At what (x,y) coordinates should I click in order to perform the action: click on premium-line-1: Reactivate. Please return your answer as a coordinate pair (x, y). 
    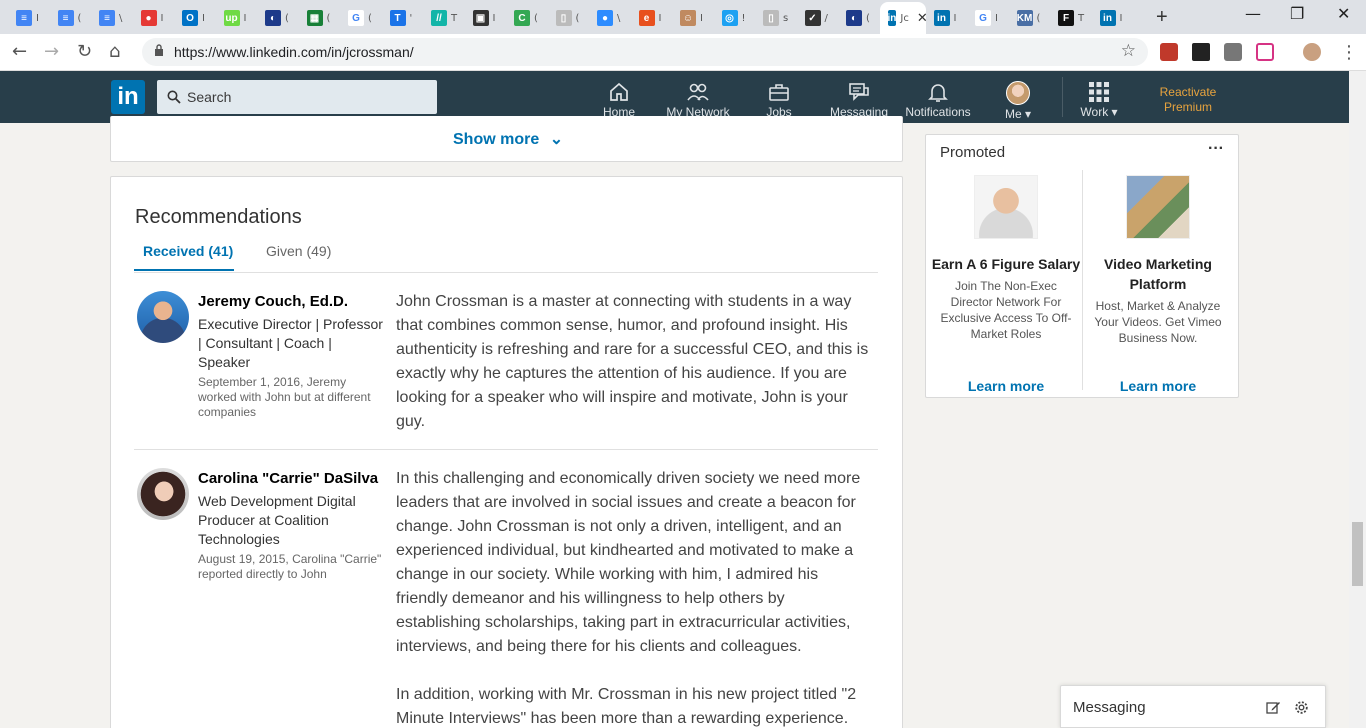
    Looking at the image, I should click on (1188, 92).